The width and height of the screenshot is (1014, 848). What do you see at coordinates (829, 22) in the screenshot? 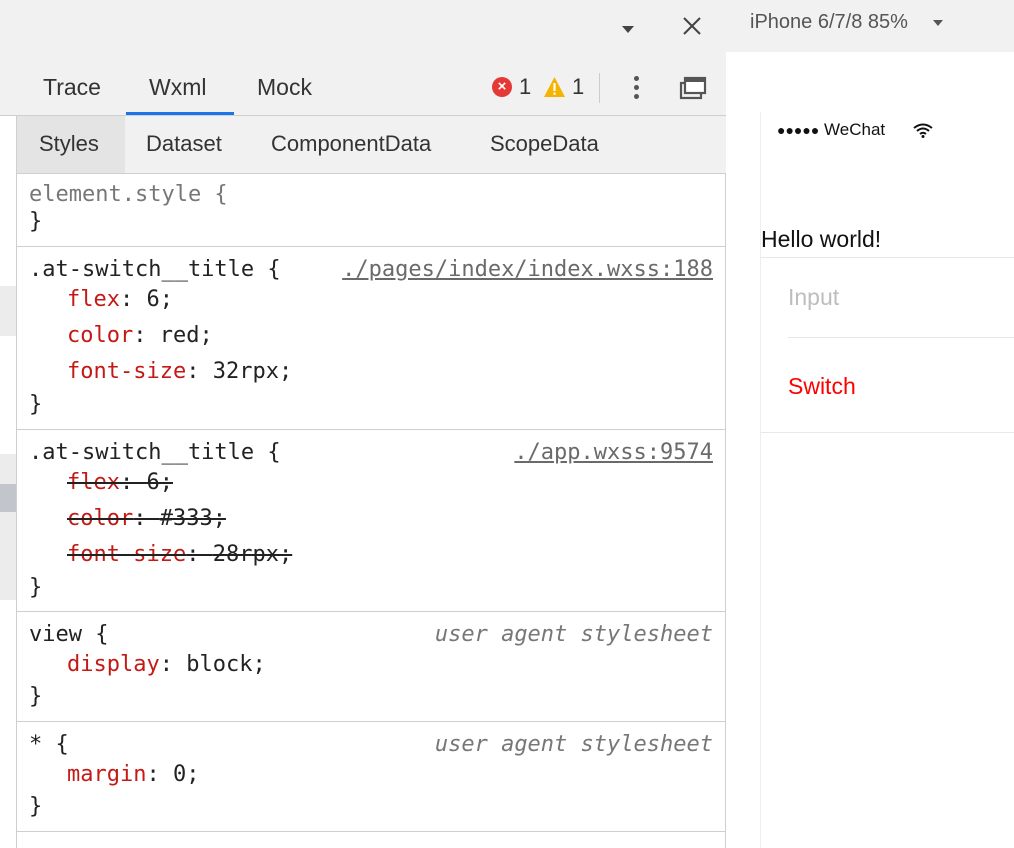
I see `device-selector: iPhone 6/7/8 85%` at bounding box center [829, 22].